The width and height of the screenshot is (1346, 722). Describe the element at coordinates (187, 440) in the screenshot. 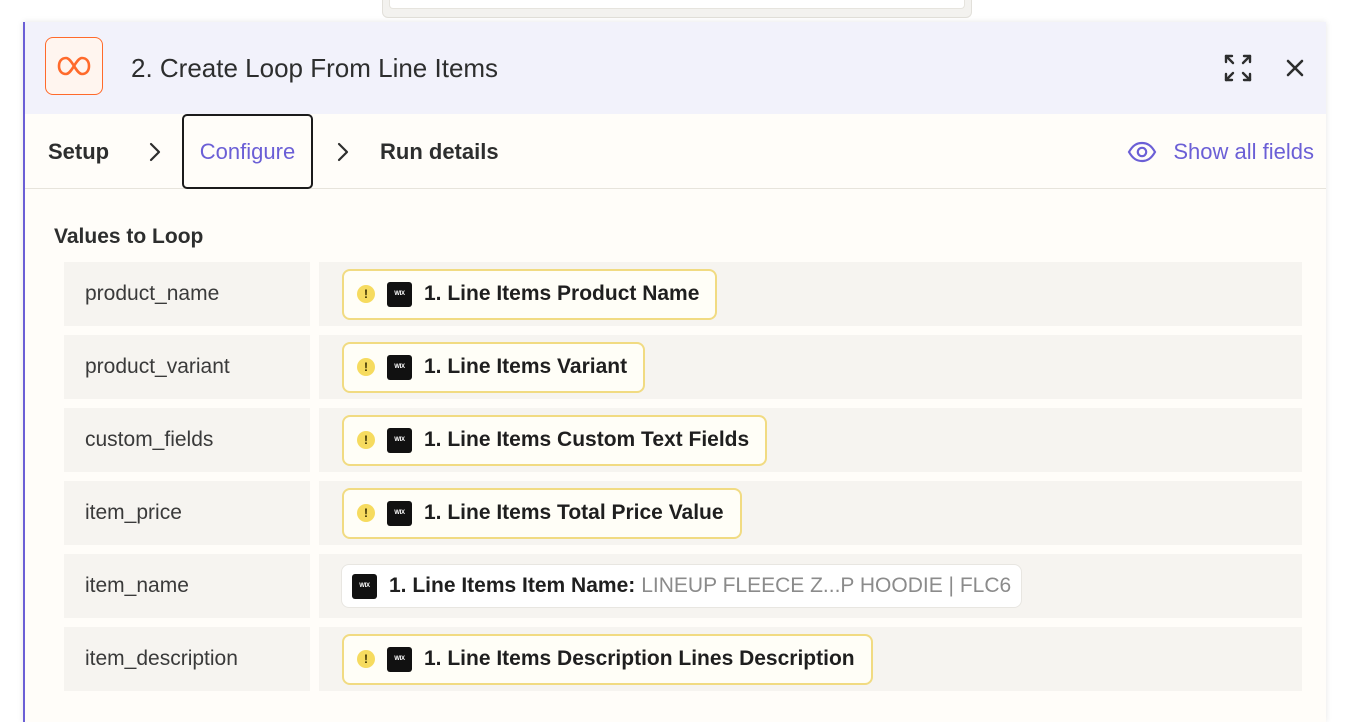

I see `field-key: custom_fields` at that location.